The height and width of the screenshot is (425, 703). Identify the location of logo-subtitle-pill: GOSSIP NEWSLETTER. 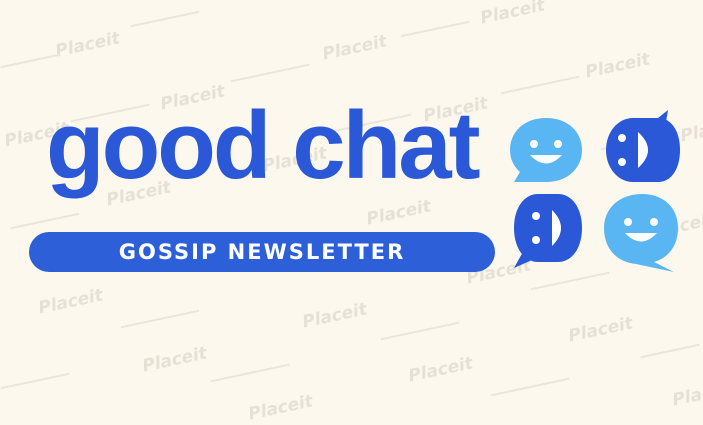
(262, 252).